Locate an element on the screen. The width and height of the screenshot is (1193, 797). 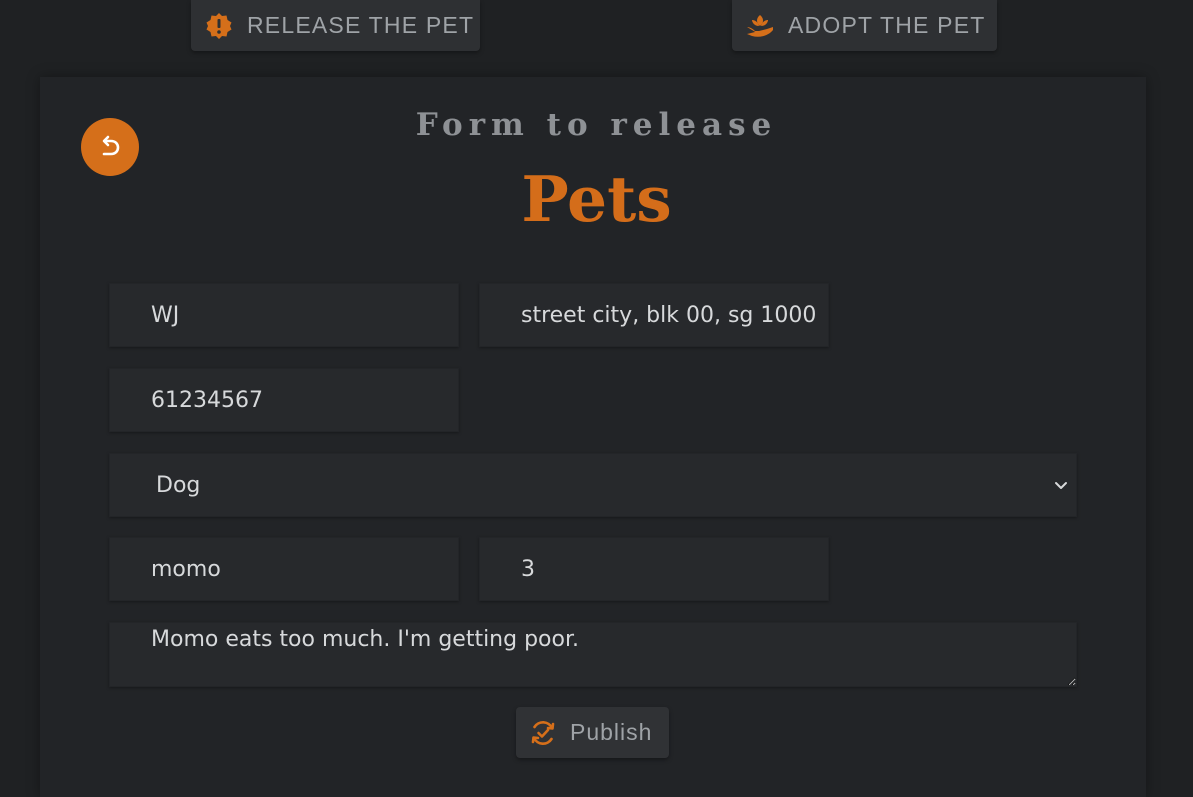
pet-name-field is located at coordinates (284, 569).